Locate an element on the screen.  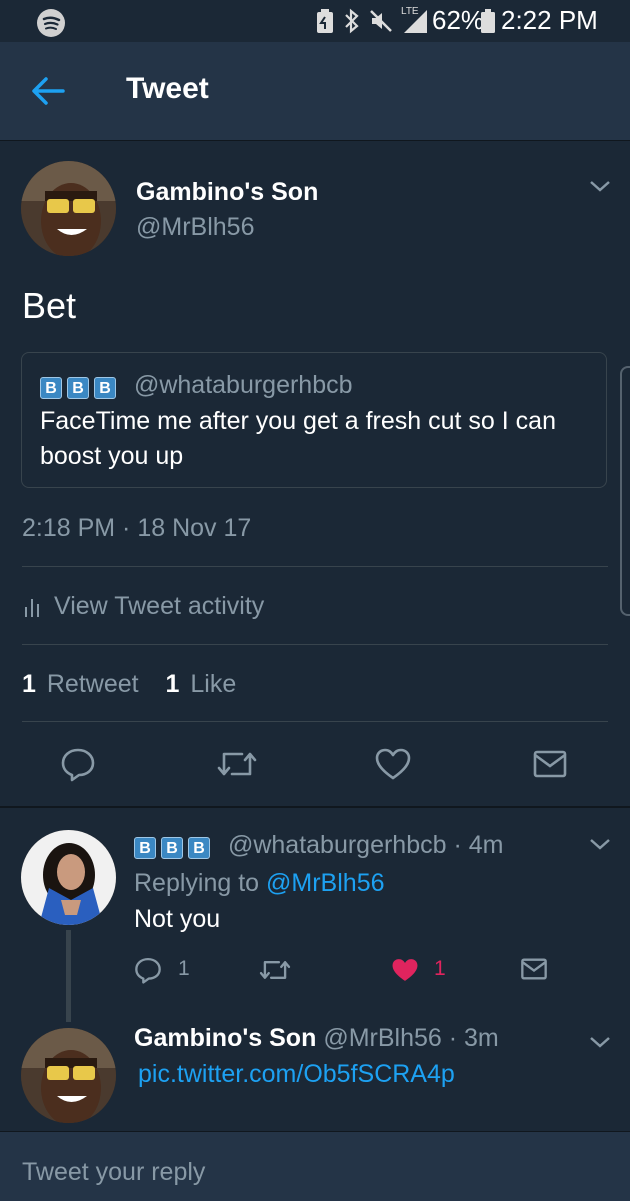
status-bar: LTE 62% 2:22 PM is located at coordinates (315, 21).